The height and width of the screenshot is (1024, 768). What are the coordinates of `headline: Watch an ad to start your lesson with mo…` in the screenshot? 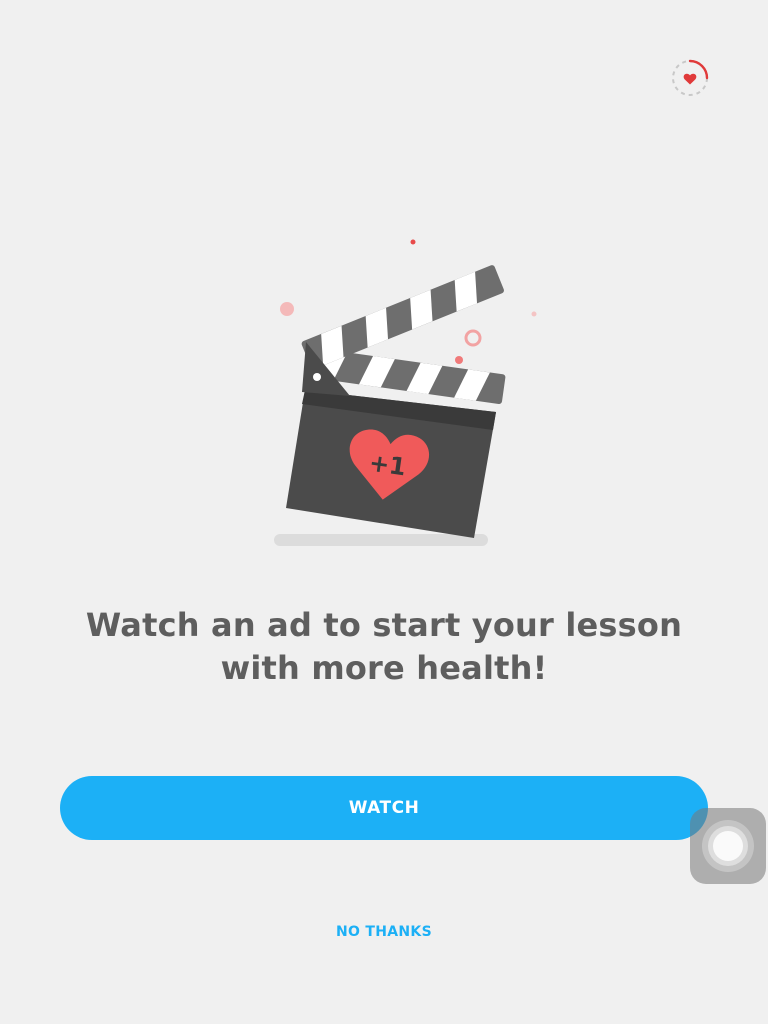 It's located at (384, 646).